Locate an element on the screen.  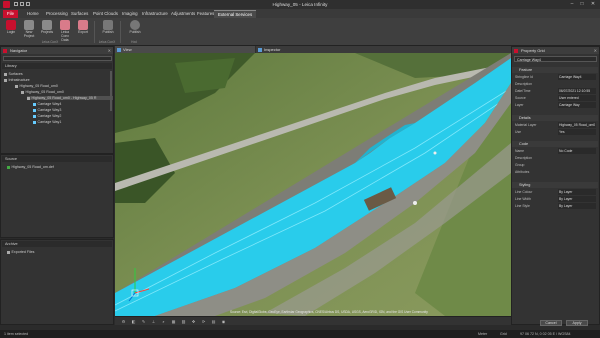
line-style-dropdown: By Layer is located at coordinates (577, 206).